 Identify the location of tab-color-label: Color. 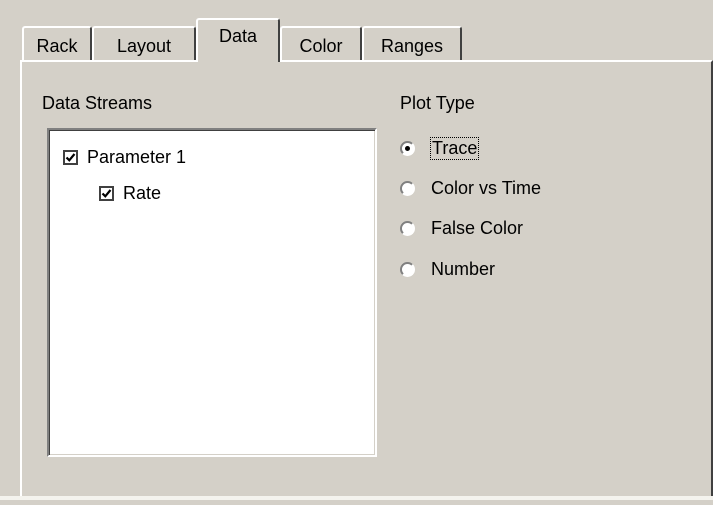
(321, 46).